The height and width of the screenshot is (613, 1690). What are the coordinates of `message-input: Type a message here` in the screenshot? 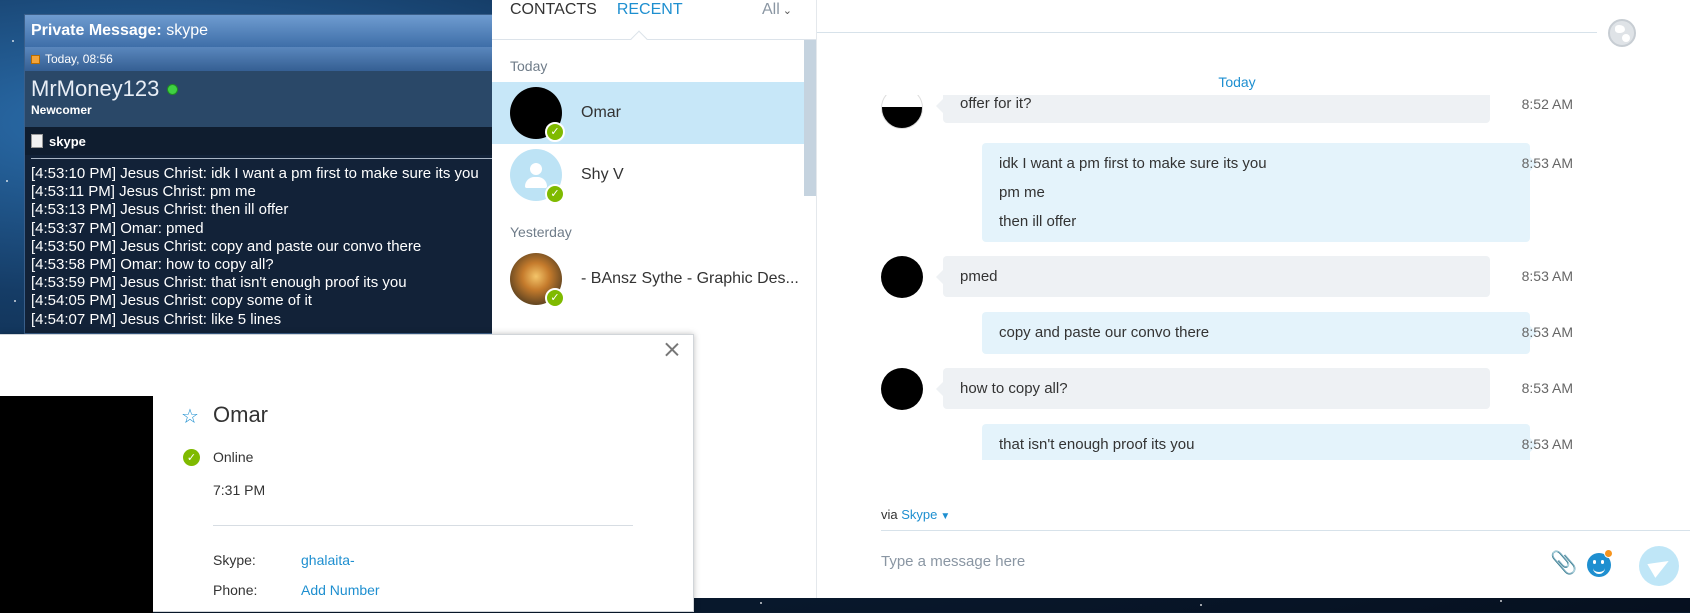 It's located at (953, 561).